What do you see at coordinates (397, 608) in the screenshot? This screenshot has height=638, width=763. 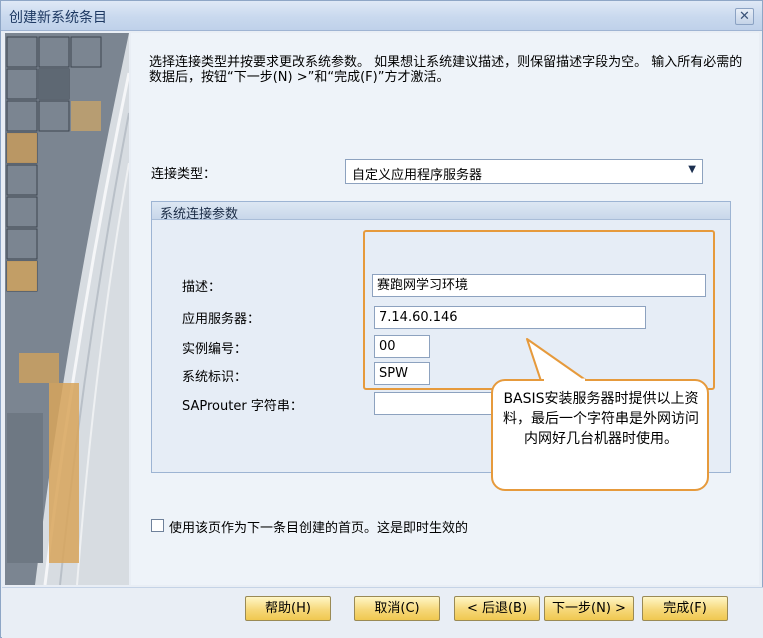 I see `cancel-button: 取消(C)` at bounding box center [397, 608].